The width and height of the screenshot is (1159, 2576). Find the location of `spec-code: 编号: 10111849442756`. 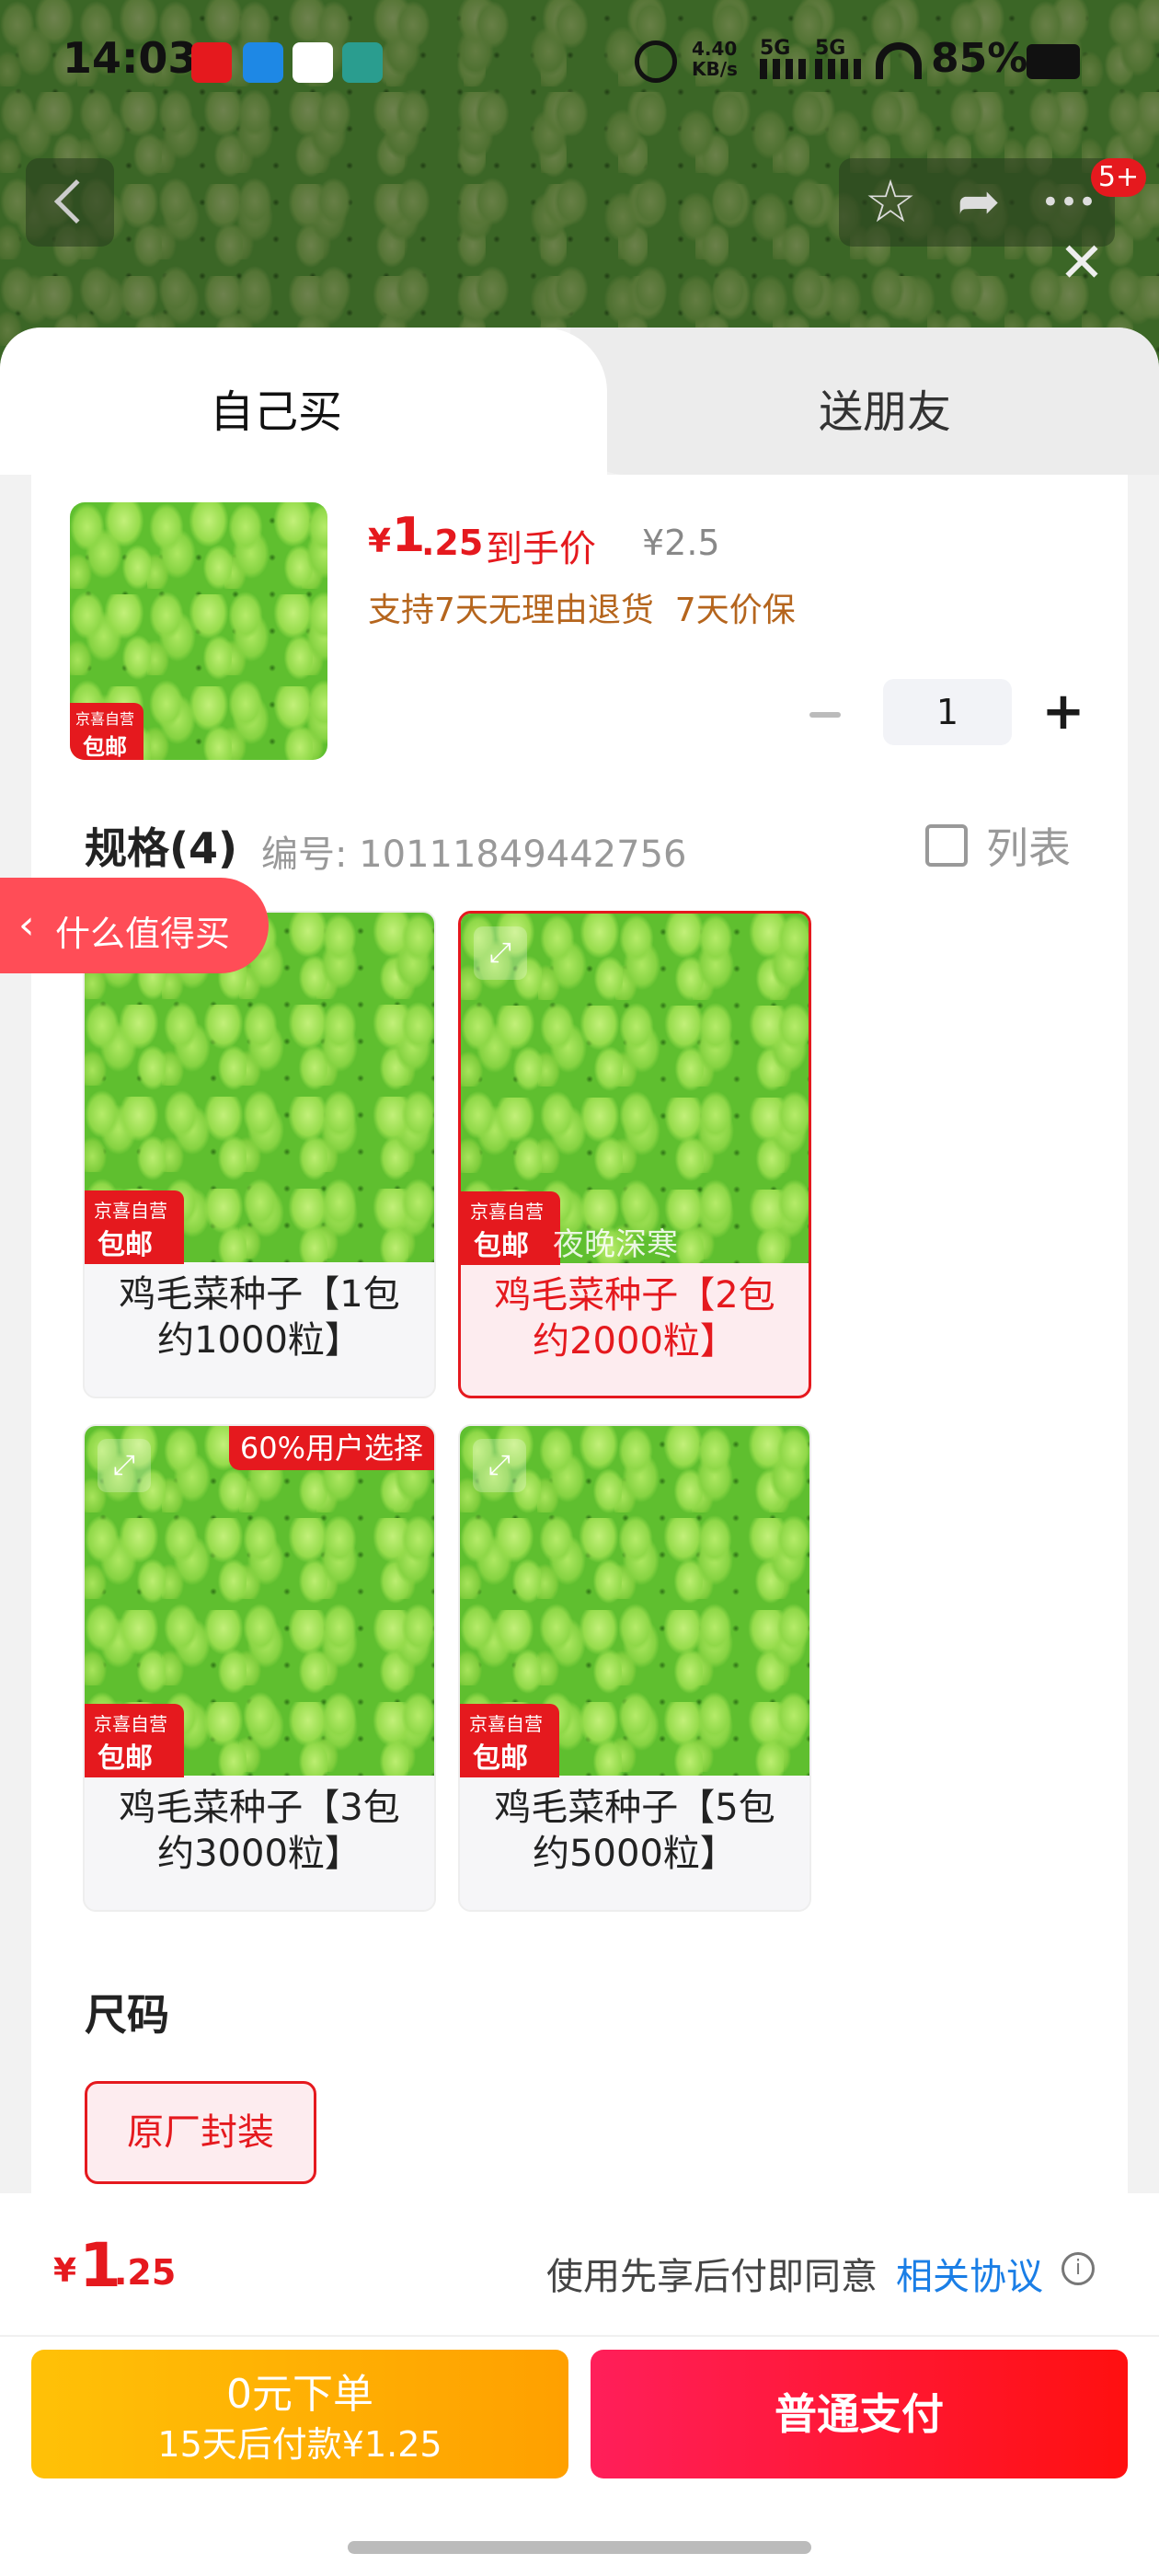

spec-code: 编号: 10111849442756 is located at coordinates (474, 855).